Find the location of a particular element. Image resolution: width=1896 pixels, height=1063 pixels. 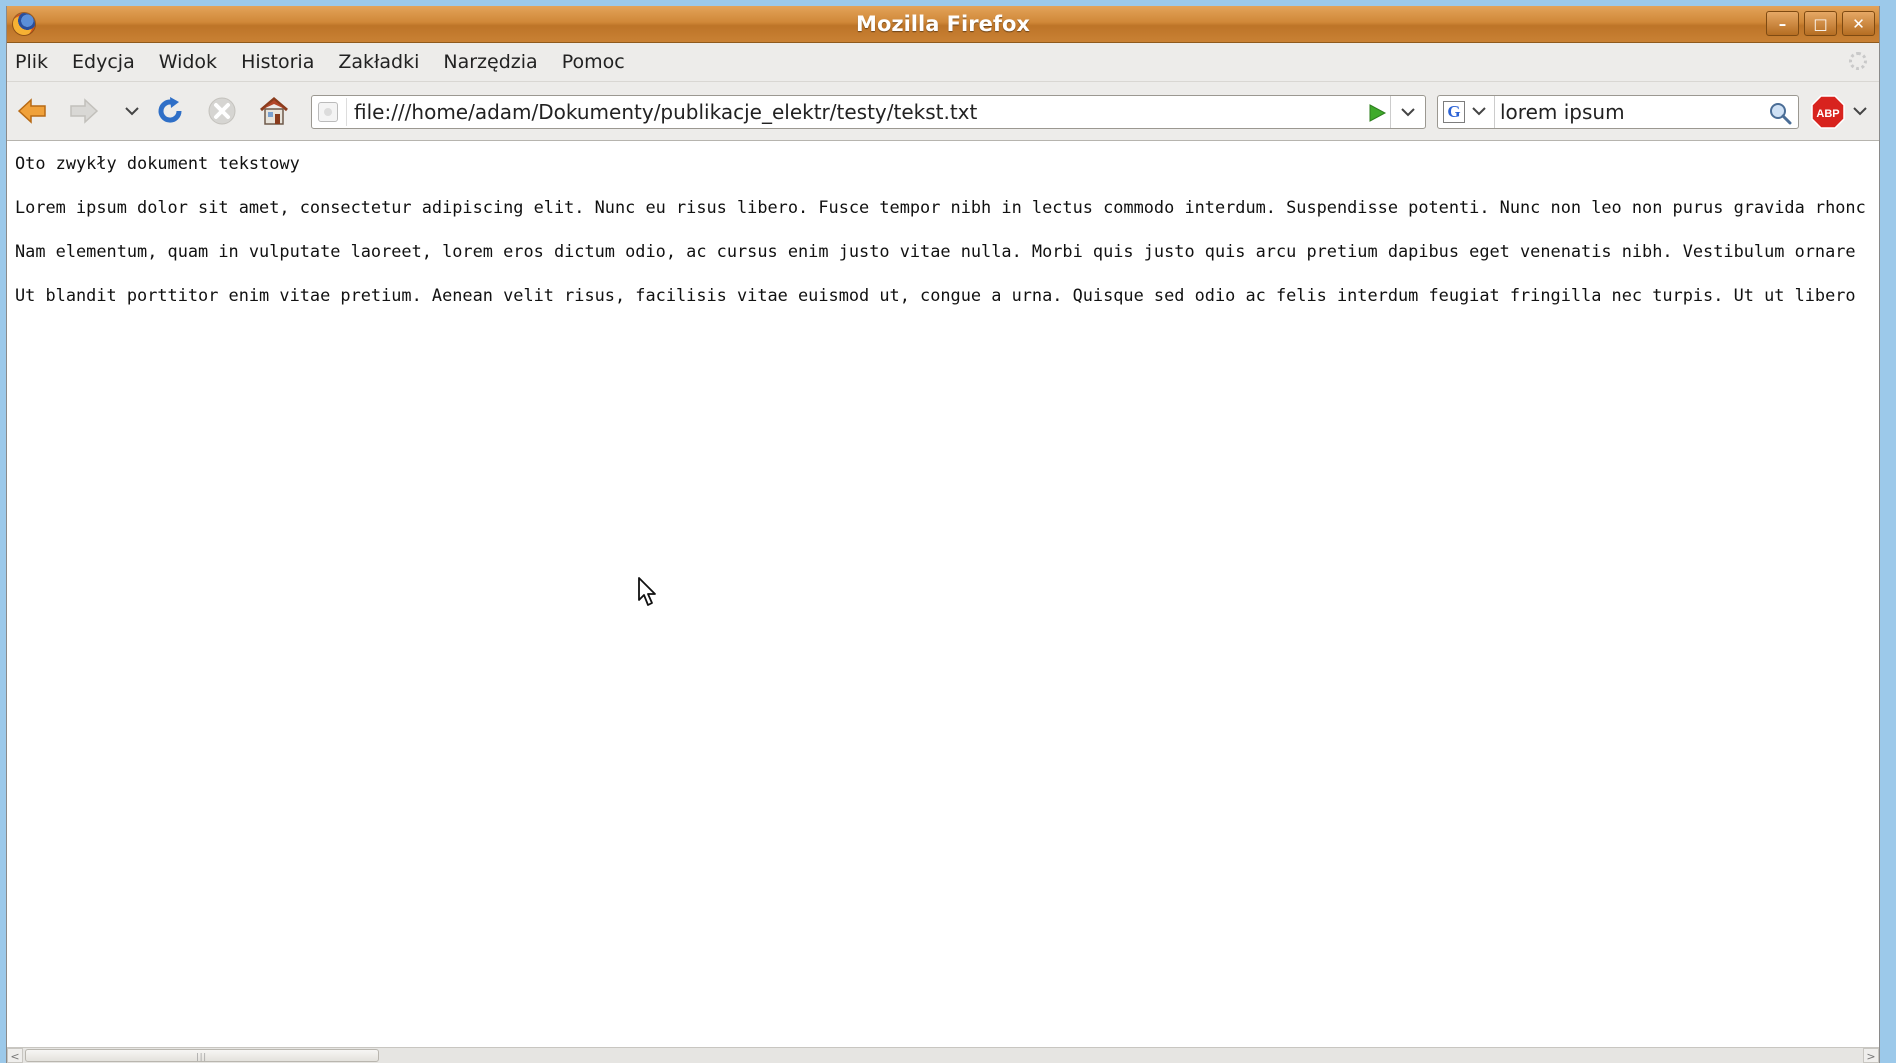

scrollbar-grip-icon: ||| is located at coordinates (202, 1056).